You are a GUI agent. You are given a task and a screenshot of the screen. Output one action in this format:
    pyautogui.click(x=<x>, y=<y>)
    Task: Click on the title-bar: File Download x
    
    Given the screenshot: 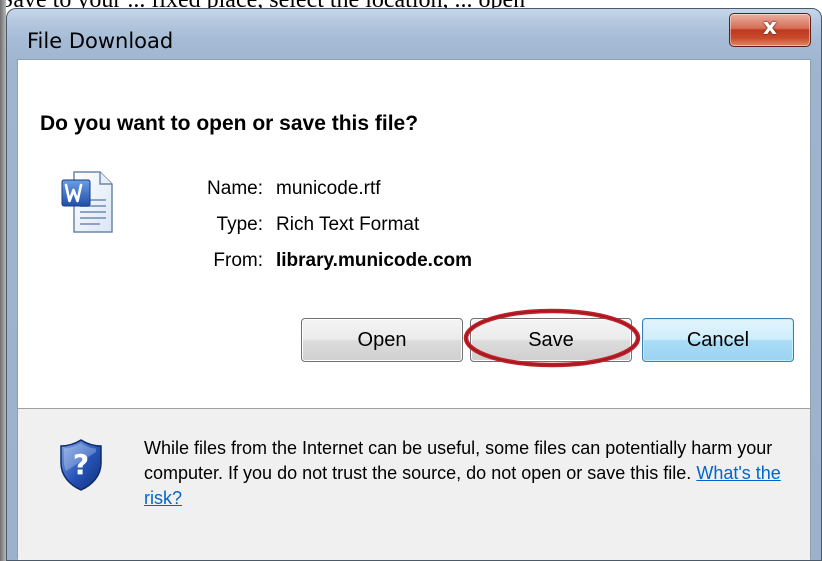 What is the action you would take?
    pyautogui.click(x=414, y=33)
    